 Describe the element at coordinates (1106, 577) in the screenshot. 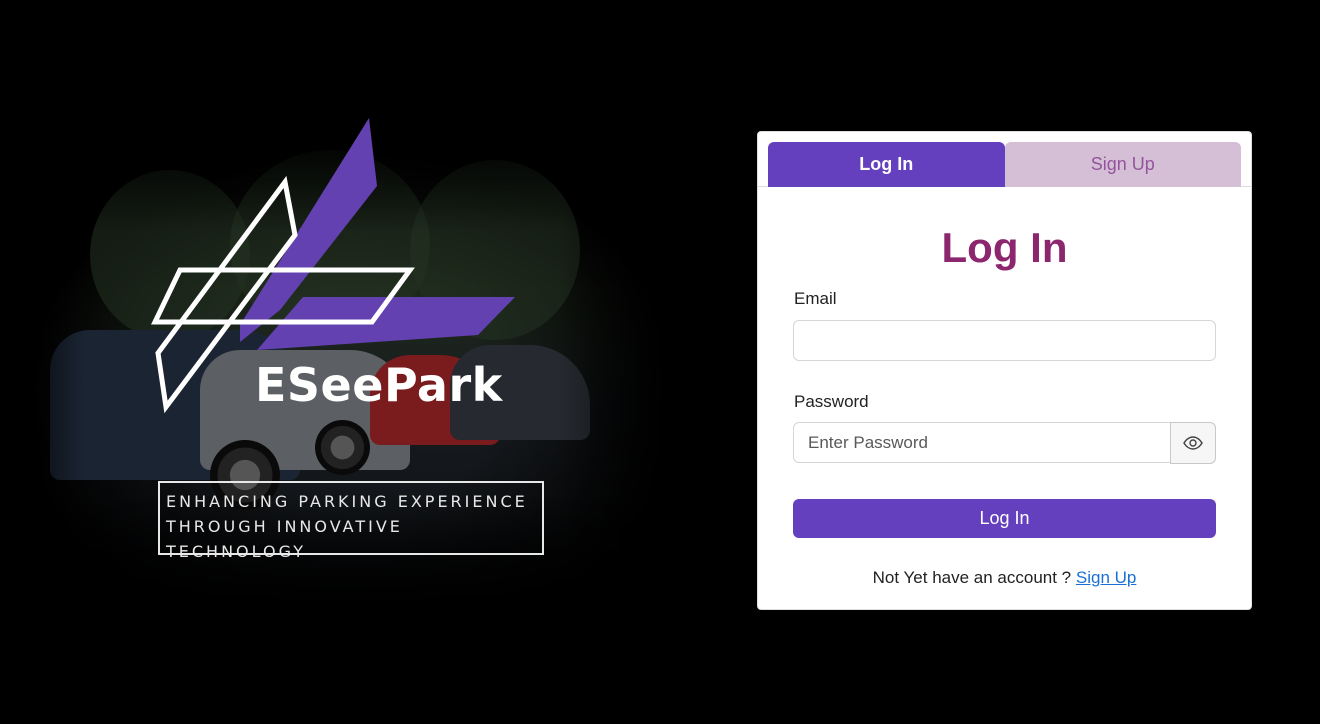

I see `signup-link: Sign Up` at that location.